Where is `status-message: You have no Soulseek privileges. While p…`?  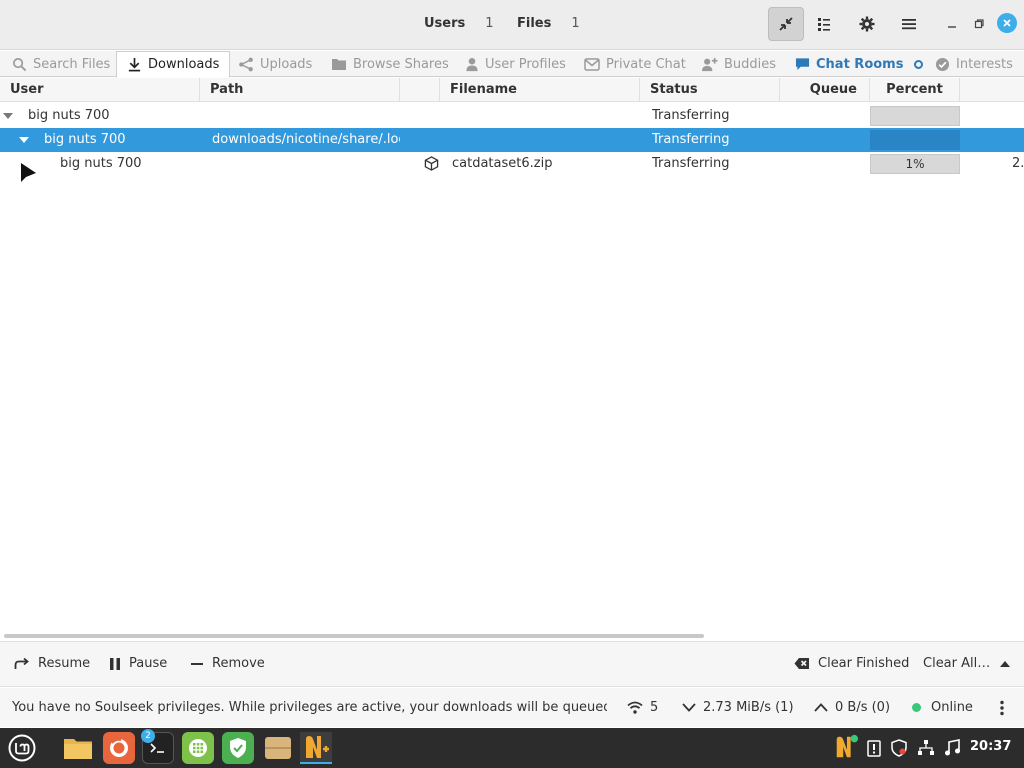
status-message: You have no Soulseek privileges. While p… is located at coordinates (309, 707).